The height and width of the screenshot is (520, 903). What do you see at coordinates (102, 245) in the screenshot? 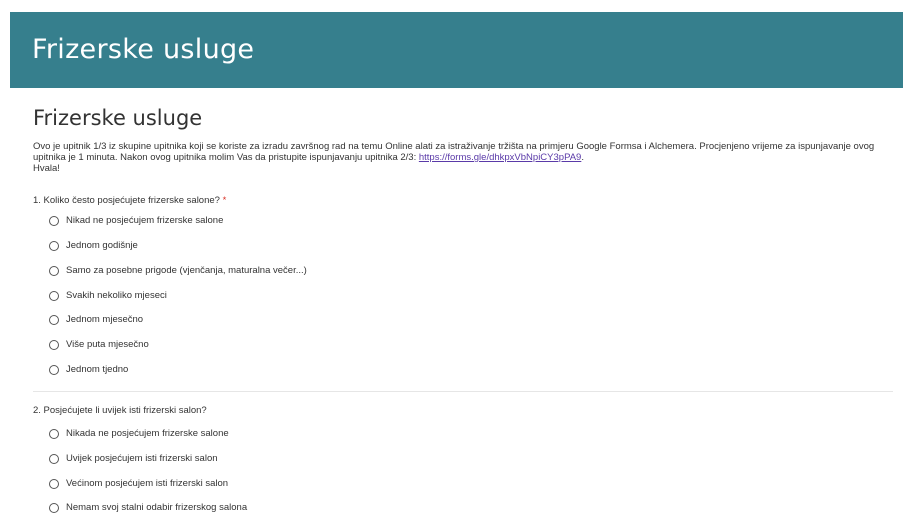
I see `option-label: Jednom godišnje` at bounding box center [102, 245].